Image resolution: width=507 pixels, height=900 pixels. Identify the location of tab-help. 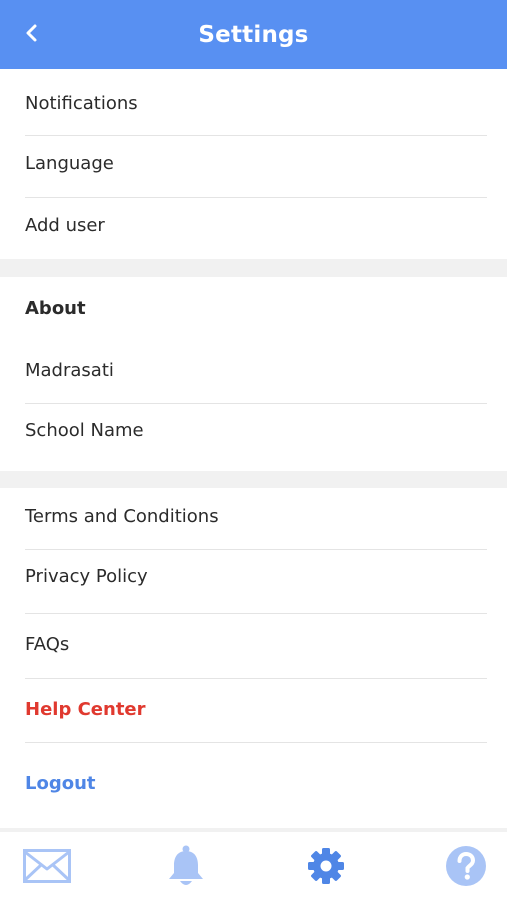
(466, 866).